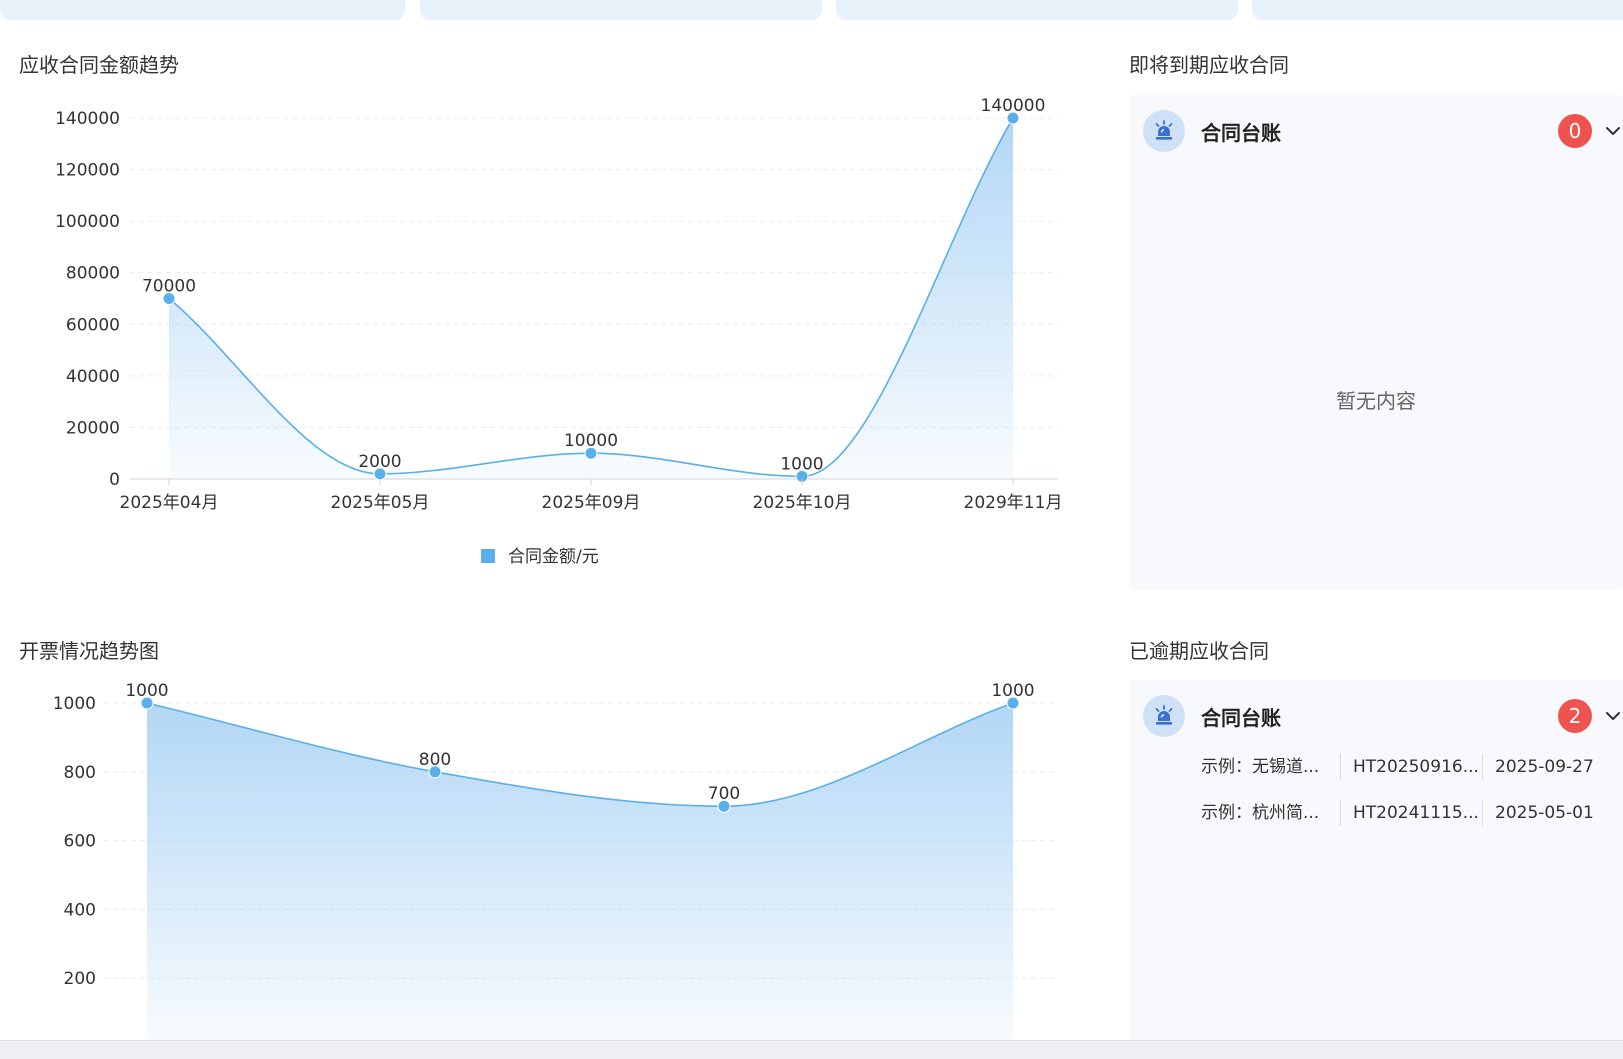 This screenshot has width=1623, height=1059. What do you see at coordinates (93, 274) in the screenshot?
I see `y-tick-label: 80000` at bounding box center [93, 274].